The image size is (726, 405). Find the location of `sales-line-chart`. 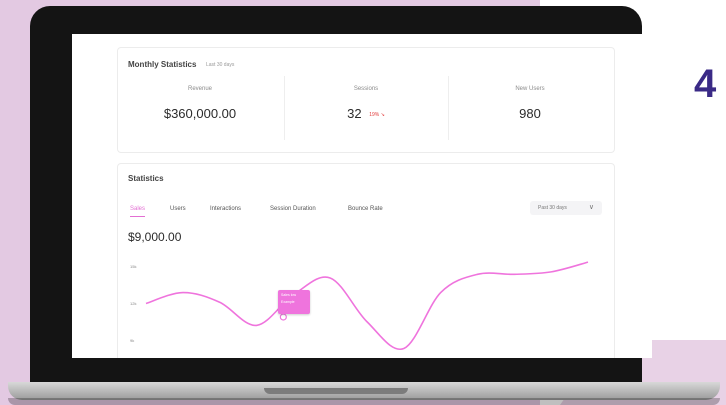

sales-line-chart is located at coordinates (367, 306).